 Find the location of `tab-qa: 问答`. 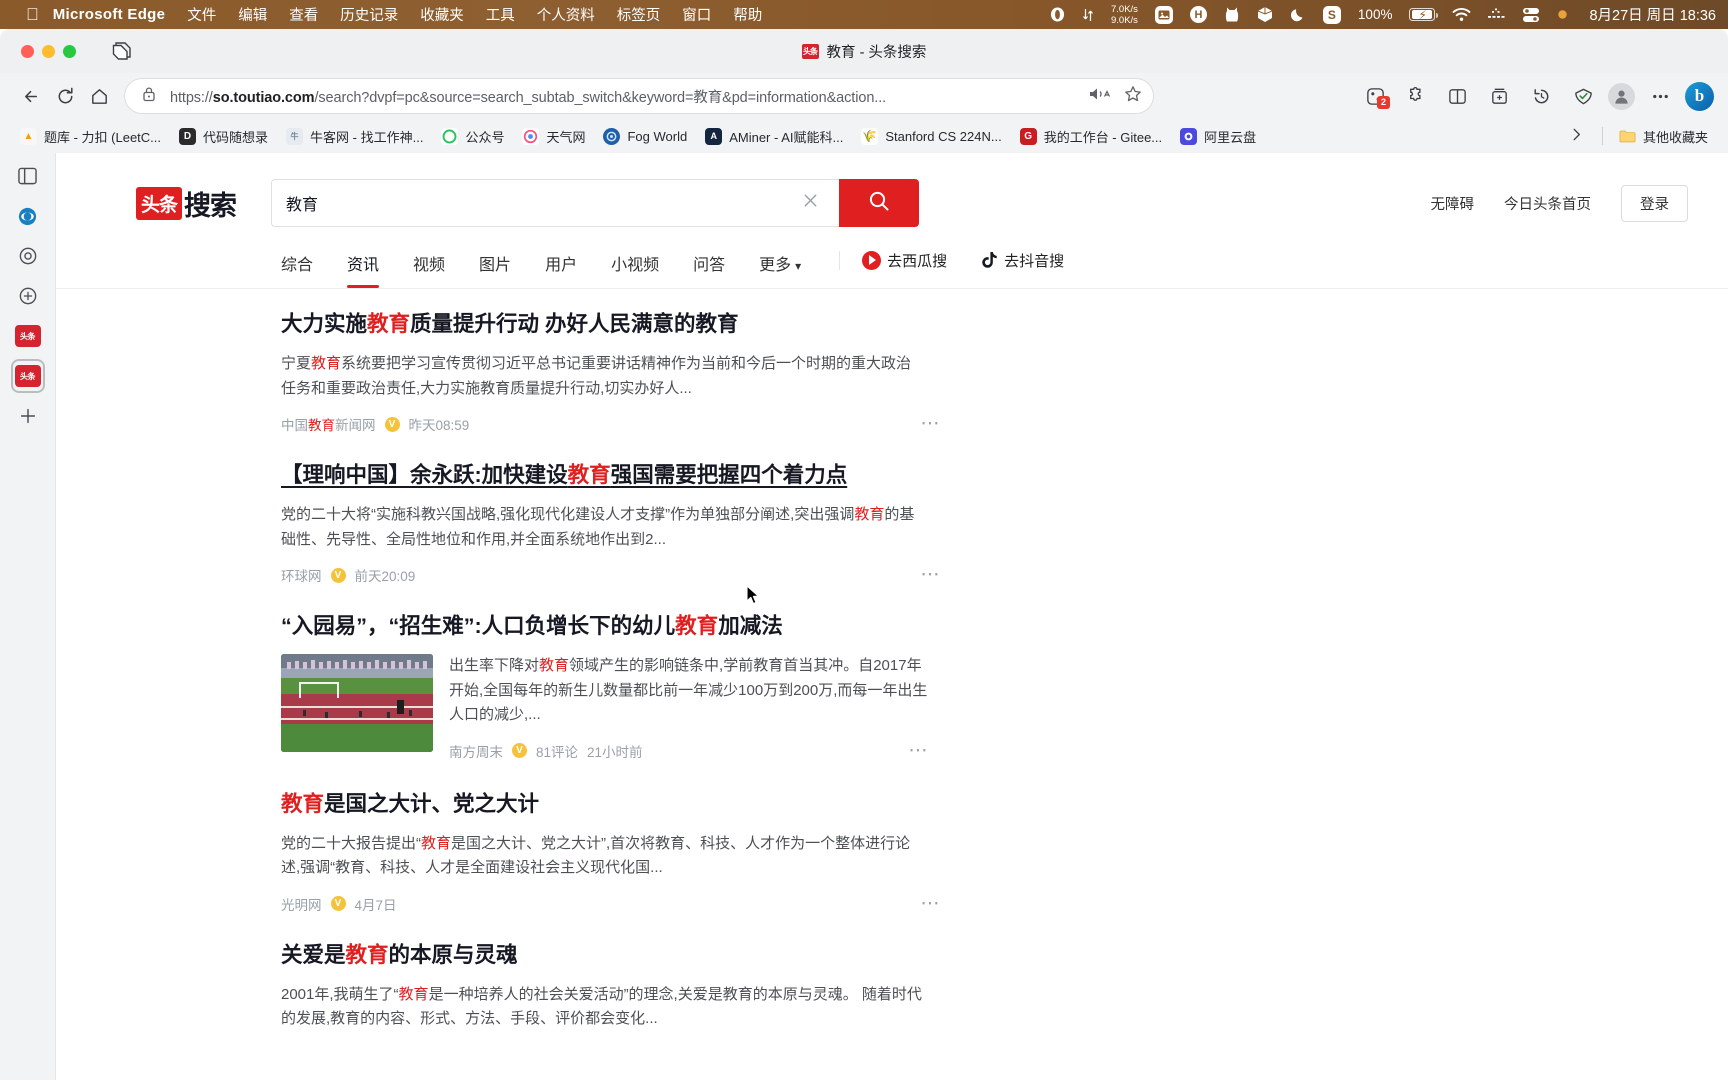

tab-qa: 问答 is located at coordinates (709, 266).